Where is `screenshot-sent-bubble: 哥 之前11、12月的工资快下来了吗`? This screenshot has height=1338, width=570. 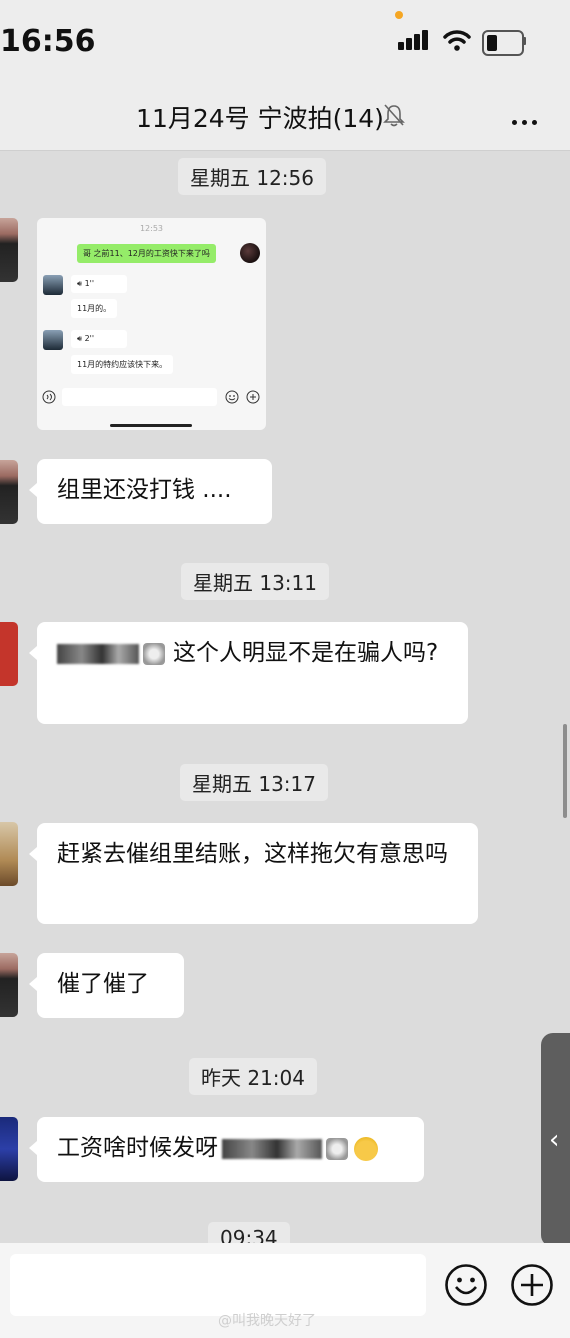 screenshot-sent-bubble: 哥 之前11、12月的工资快下来了吗 is located at coordinates (146, 253).